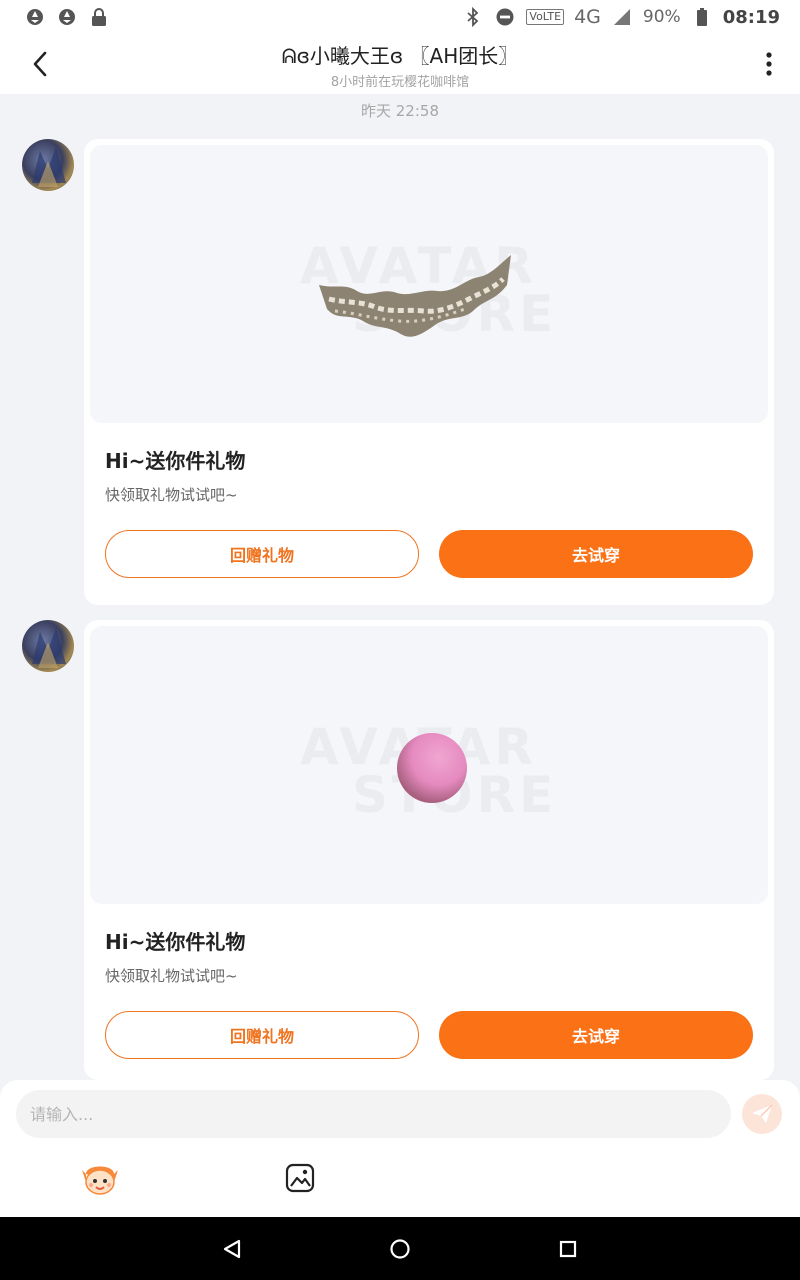 The height and width of the screenshot is (1280, 800). What do you see at coordinates (587, 17) in the screenshot?
I see `network-type: 4G` at bounding box center [587, 17].